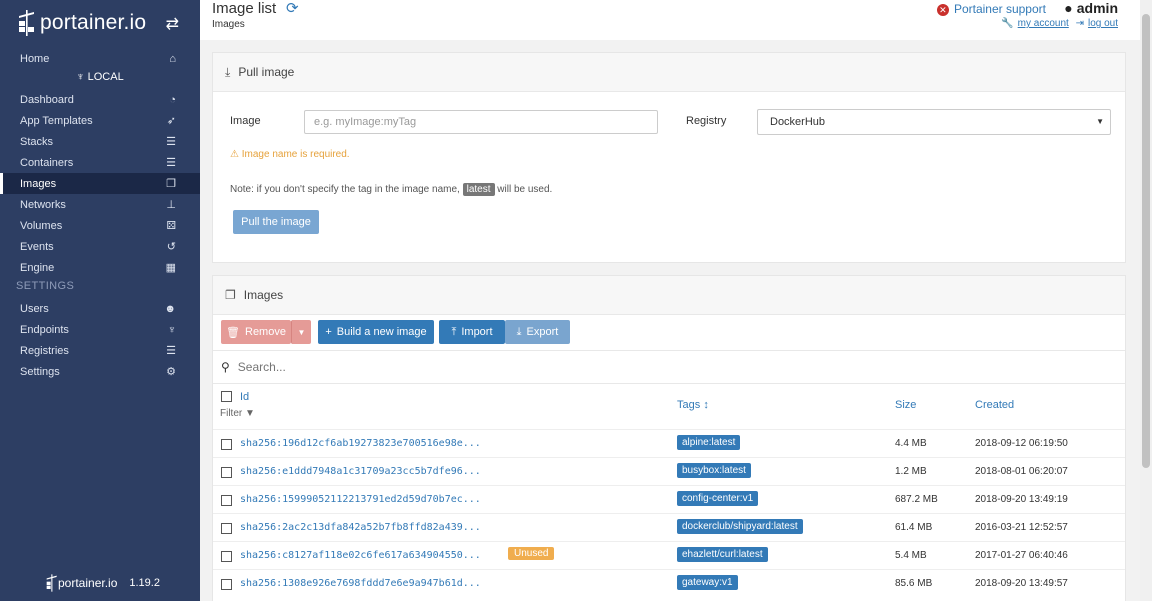 The width and height of the screenshot is (1152, 601). I want to click on wrench-icon: 🔧, so click(1007, 23).